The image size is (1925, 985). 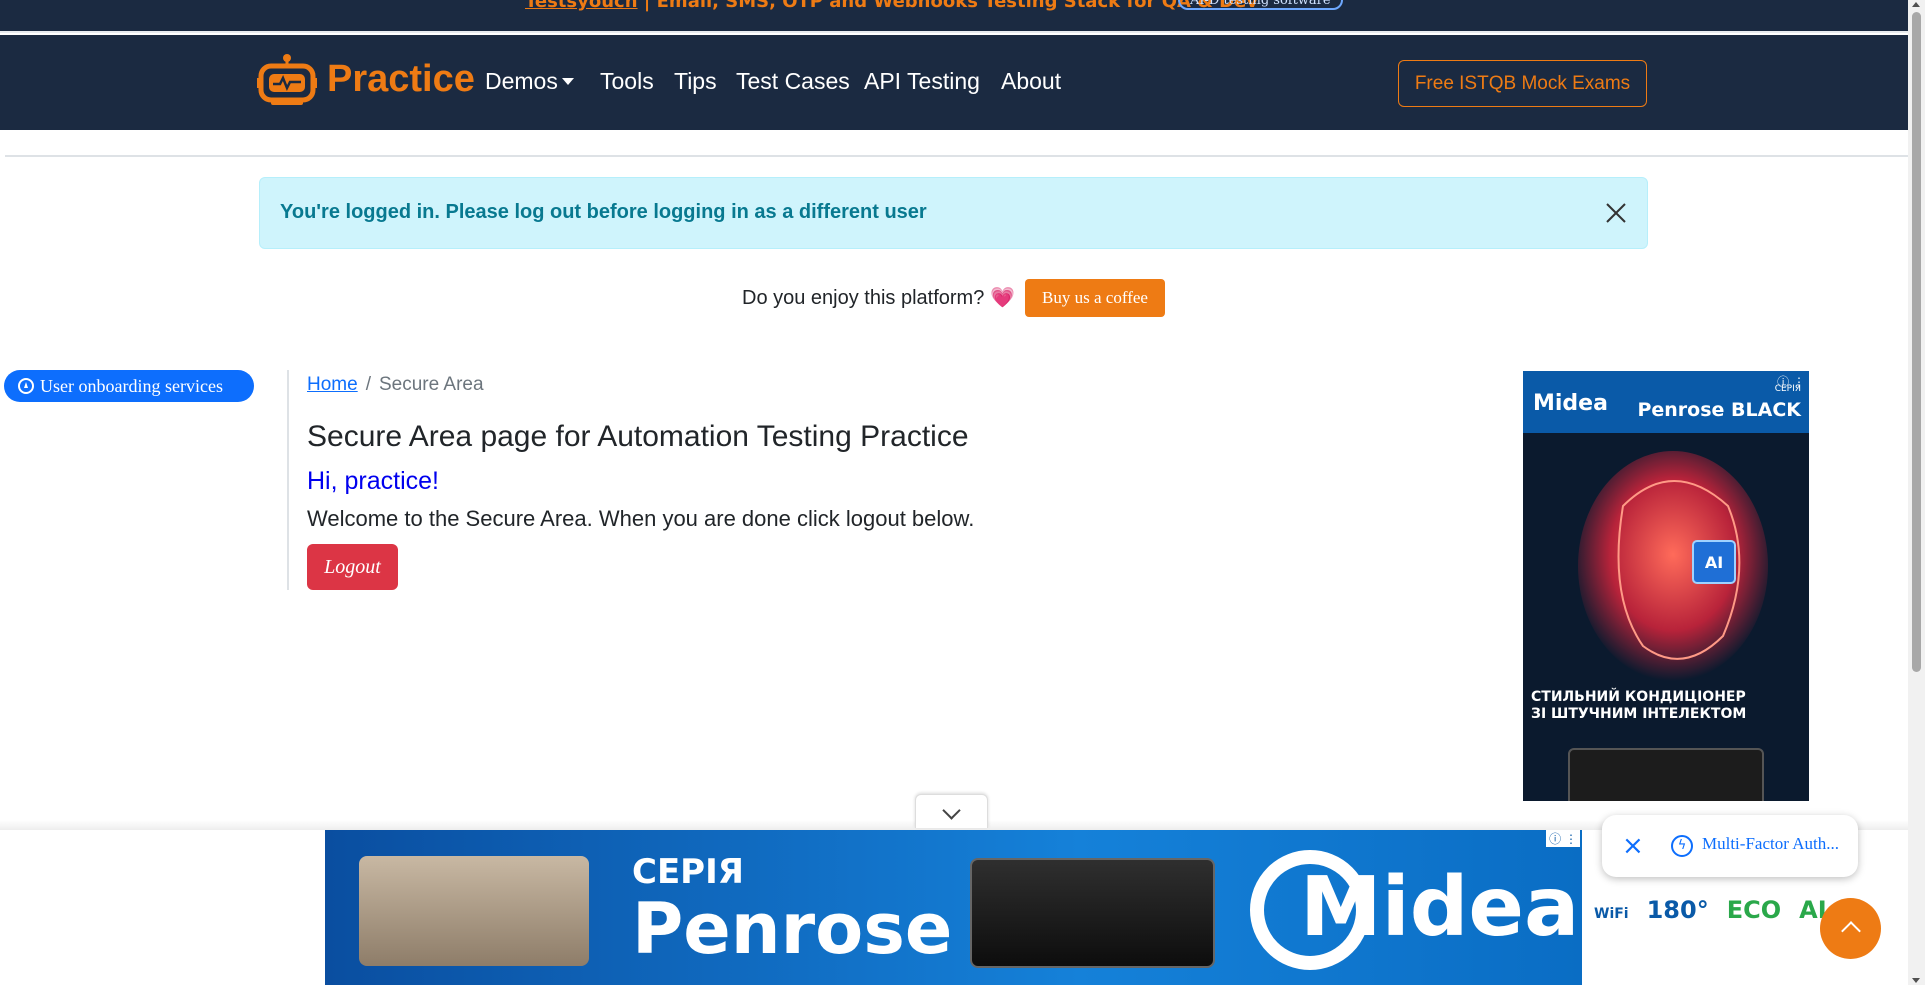 What do you see at coordinates (567, 81) in the screenshot?
I see `caret-down-icon` at bounding box center [567, 81].